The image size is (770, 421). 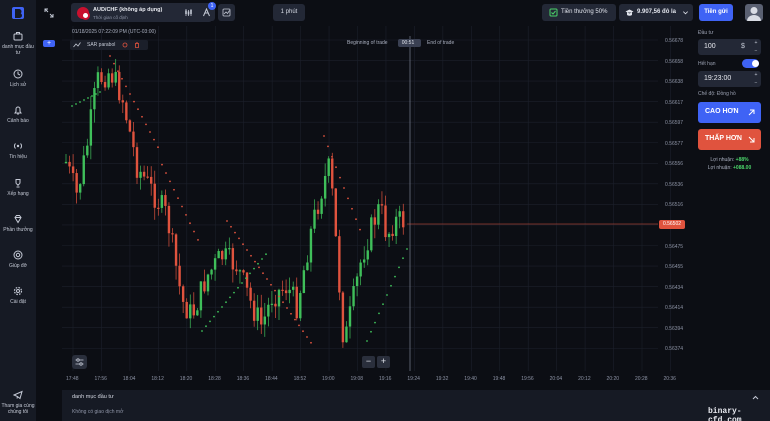 I want to click on sidebar-item-signals: Tin hiệu, so click(x=18, y=150).